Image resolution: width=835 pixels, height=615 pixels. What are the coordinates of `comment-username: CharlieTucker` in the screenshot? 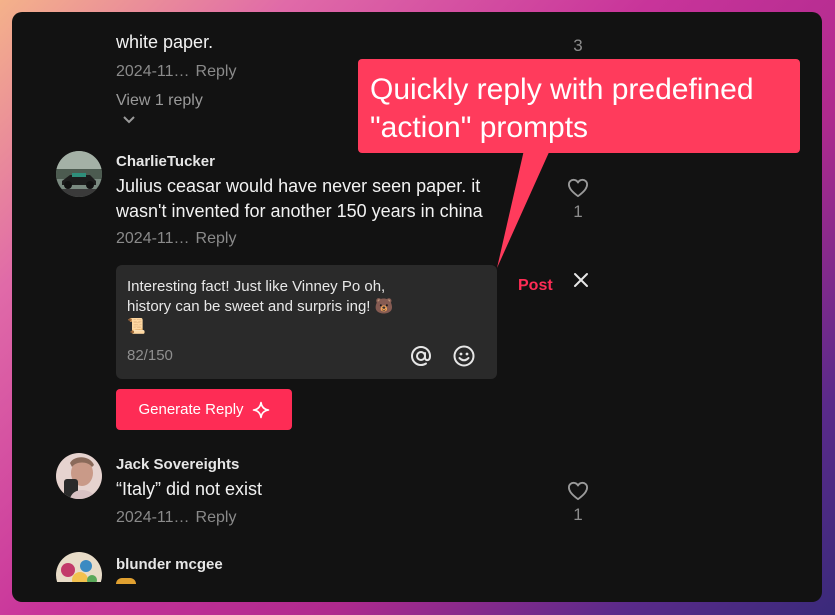 It's located at (165, 161).